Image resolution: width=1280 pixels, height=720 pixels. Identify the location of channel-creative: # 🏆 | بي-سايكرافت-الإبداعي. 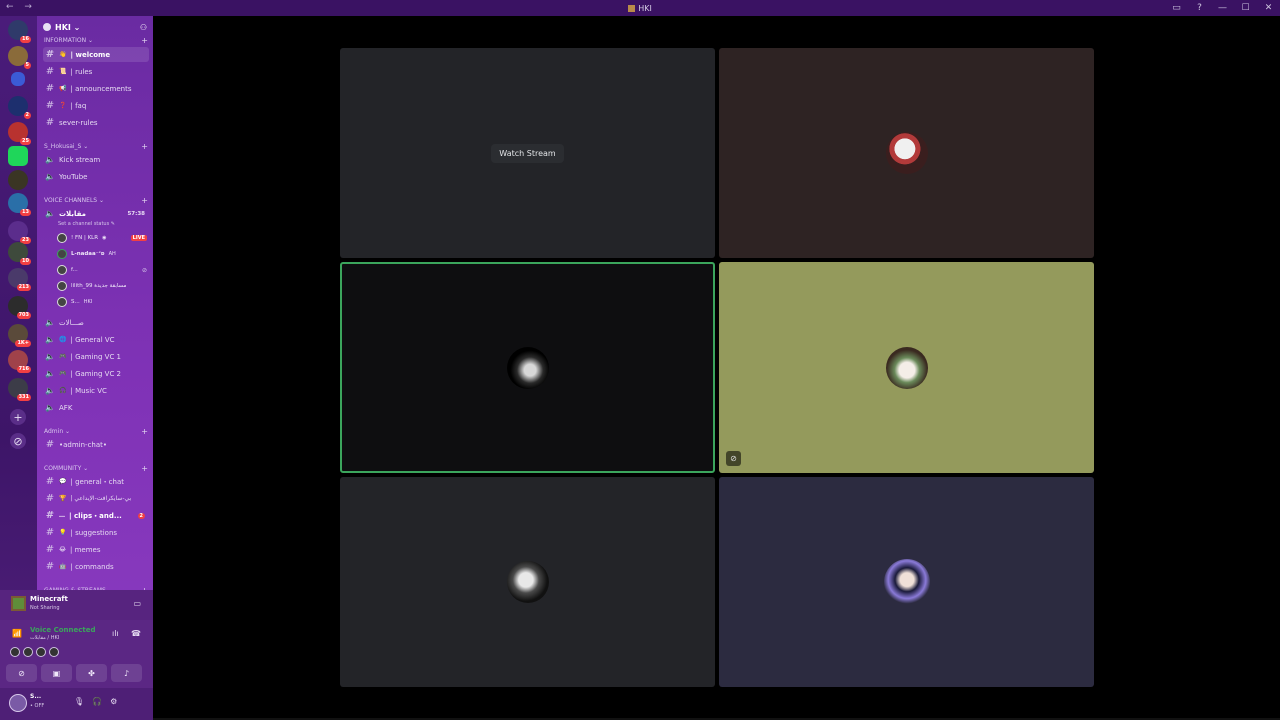
(96, 498).